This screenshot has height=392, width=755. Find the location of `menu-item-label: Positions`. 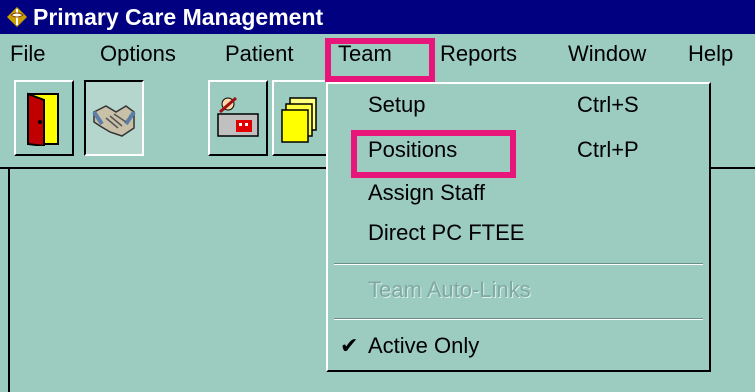

menu-item-label: Positions is located at coordinates (413, 149).